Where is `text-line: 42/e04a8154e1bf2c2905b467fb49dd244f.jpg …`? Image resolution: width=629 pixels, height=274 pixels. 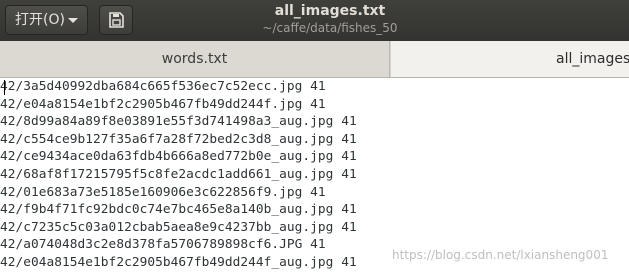 text-line: 42/e04a8154e1bf2c2905b467fb49dd244f.jpg … is located at coordinates (163, 104).